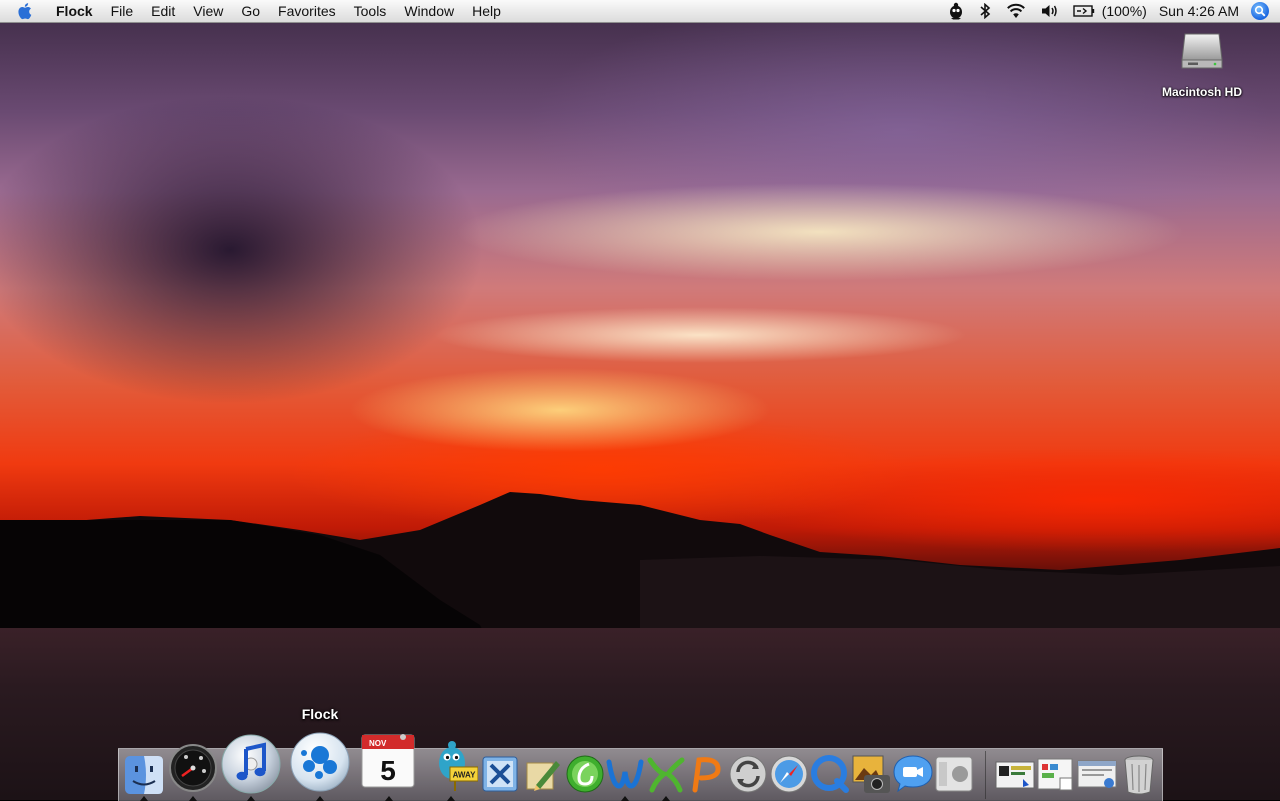 The width and height of the screenshot is (1280, 801). Describe the element at coordinates (455, 765) in the screenshot. I see `adium-dock-icon: AWAY` at that location.